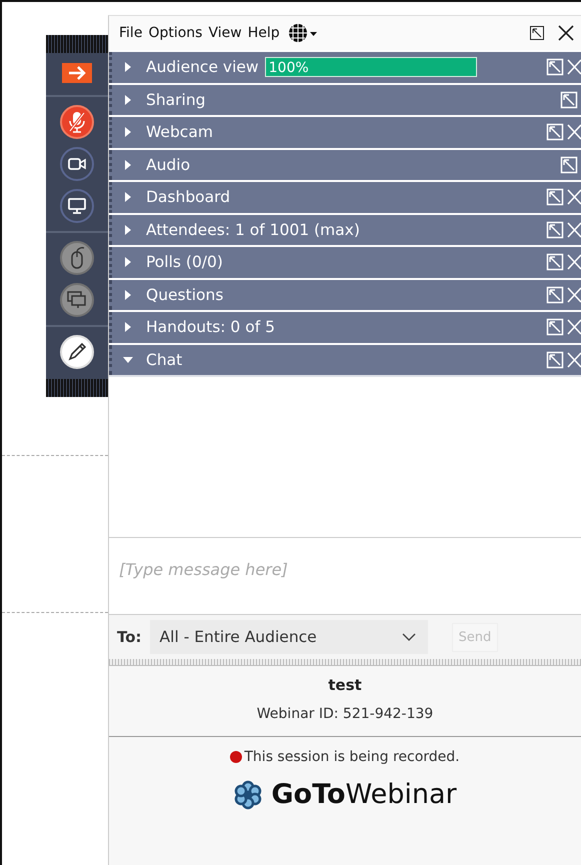 This screenshot has width=581, height=865. I want to click on webinar-title: test, so click(345, 685).